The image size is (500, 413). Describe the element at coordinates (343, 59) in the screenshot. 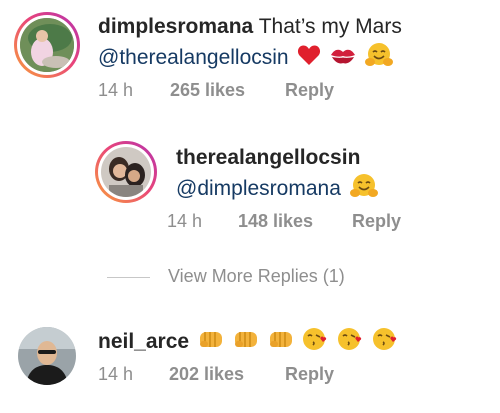

I see `kiss-mark-icon` at that location.